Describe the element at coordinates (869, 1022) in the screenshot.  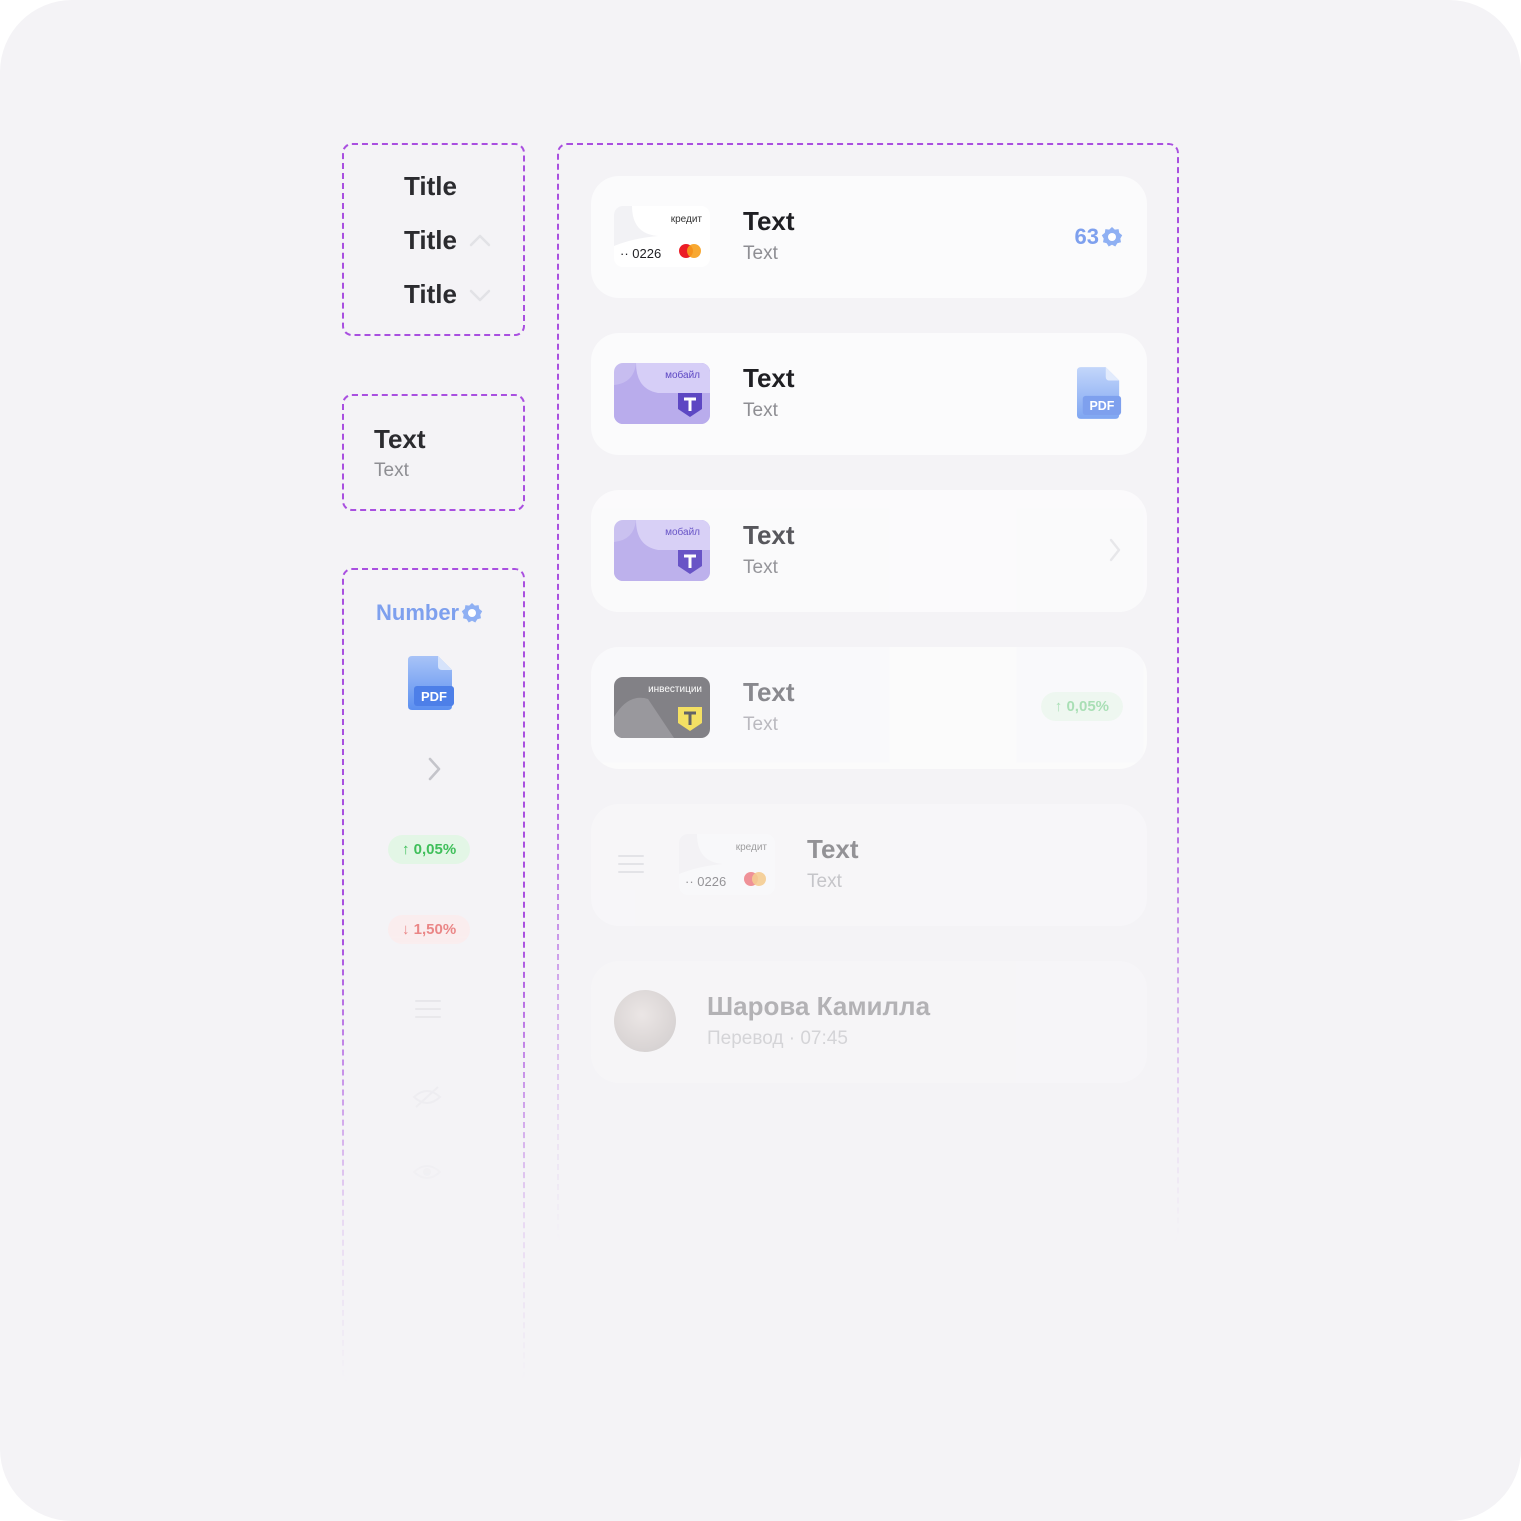
I see `list-item-contact: Шарова Камилла Перевод · 07:45` at that location.